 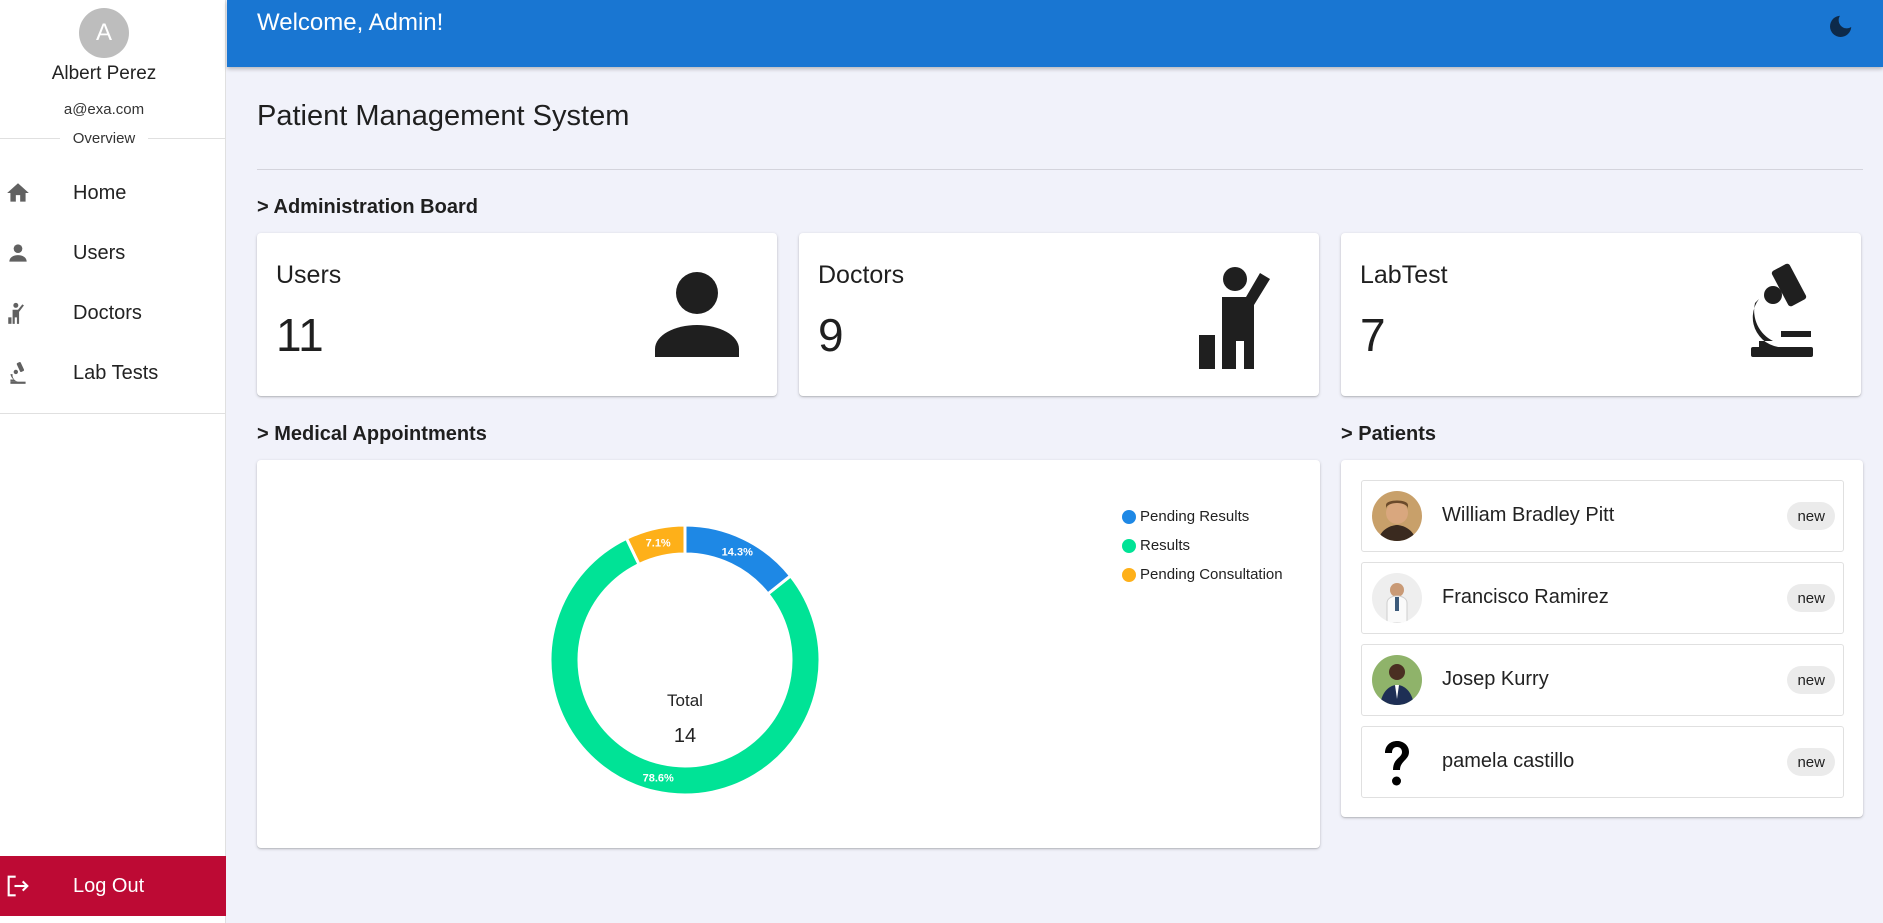 What do you see at coordinates (658, 778) in the screenshot?
I see `donut-data-label: 78.6%` at bounding box center [658, 778].